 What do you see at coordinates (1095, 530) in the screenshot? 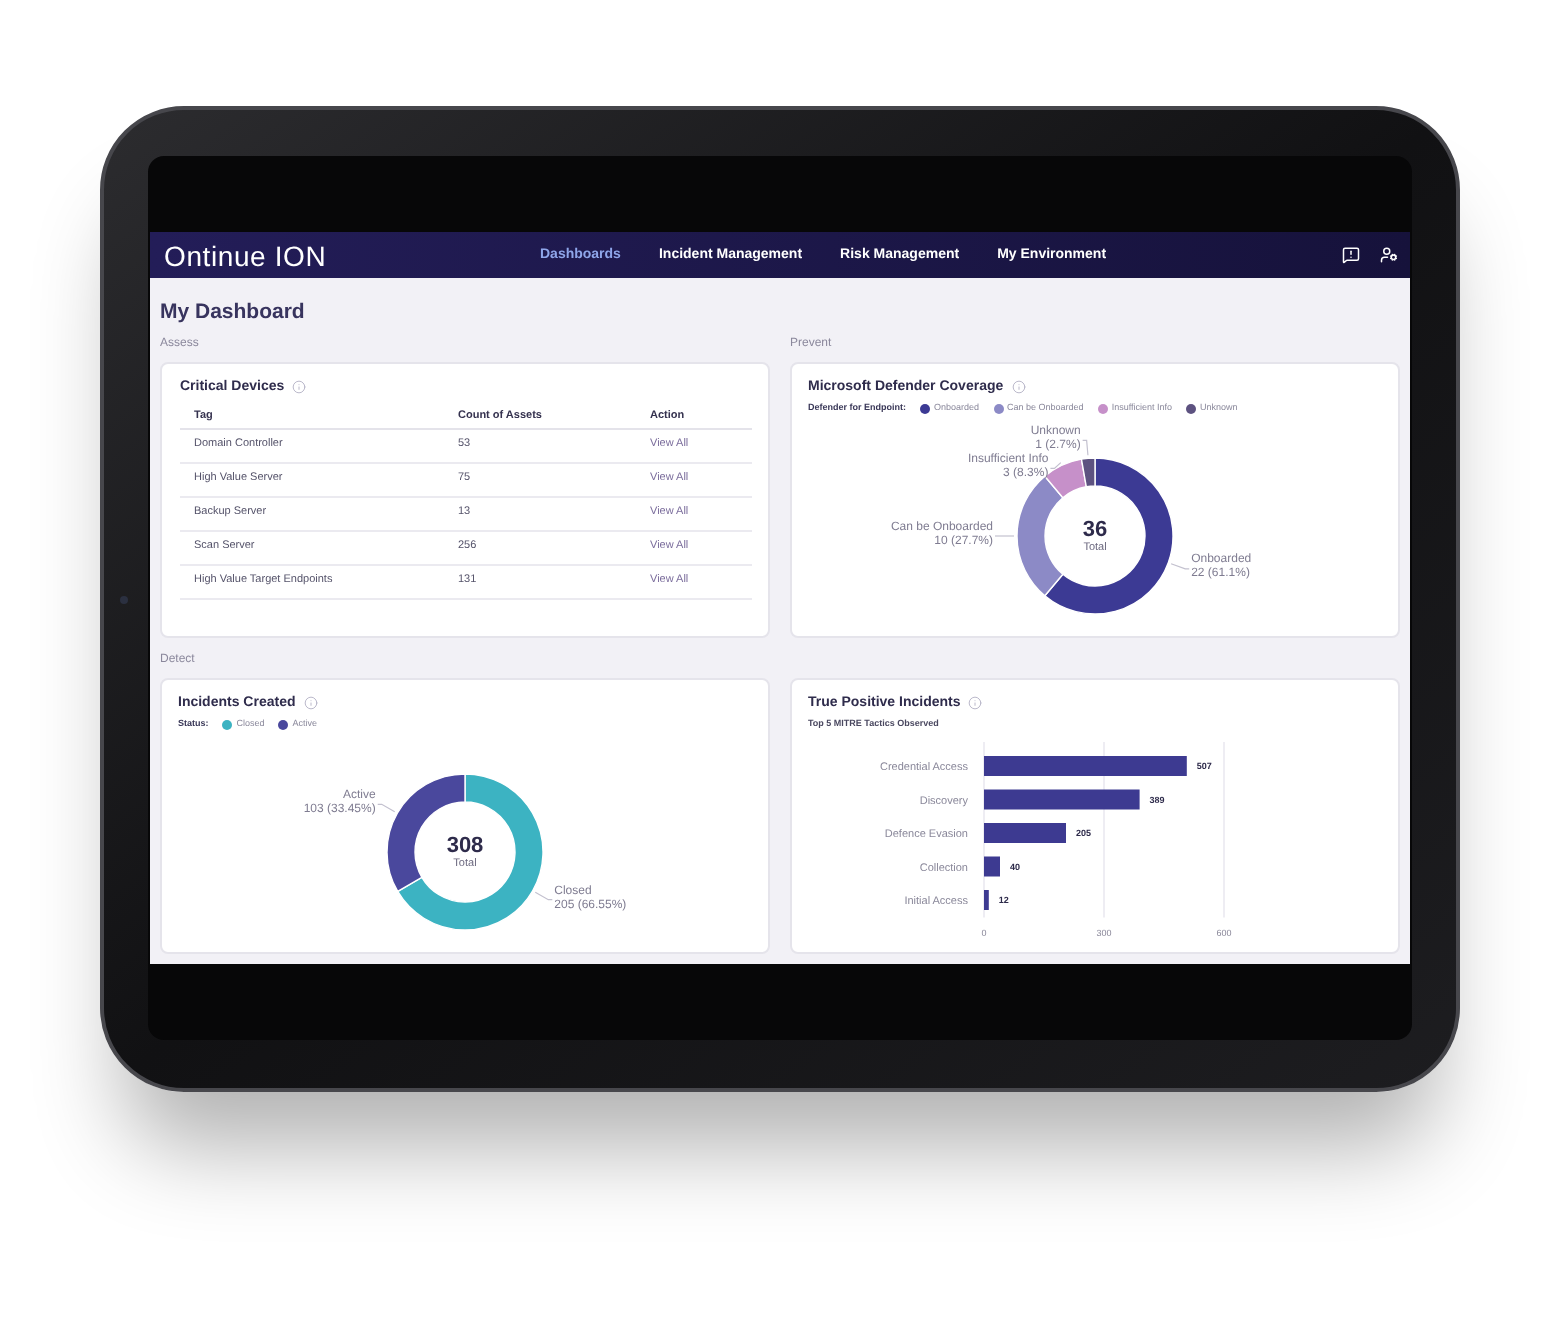
I see `donut-total-value: 36` at bounding box center [1095, 530].